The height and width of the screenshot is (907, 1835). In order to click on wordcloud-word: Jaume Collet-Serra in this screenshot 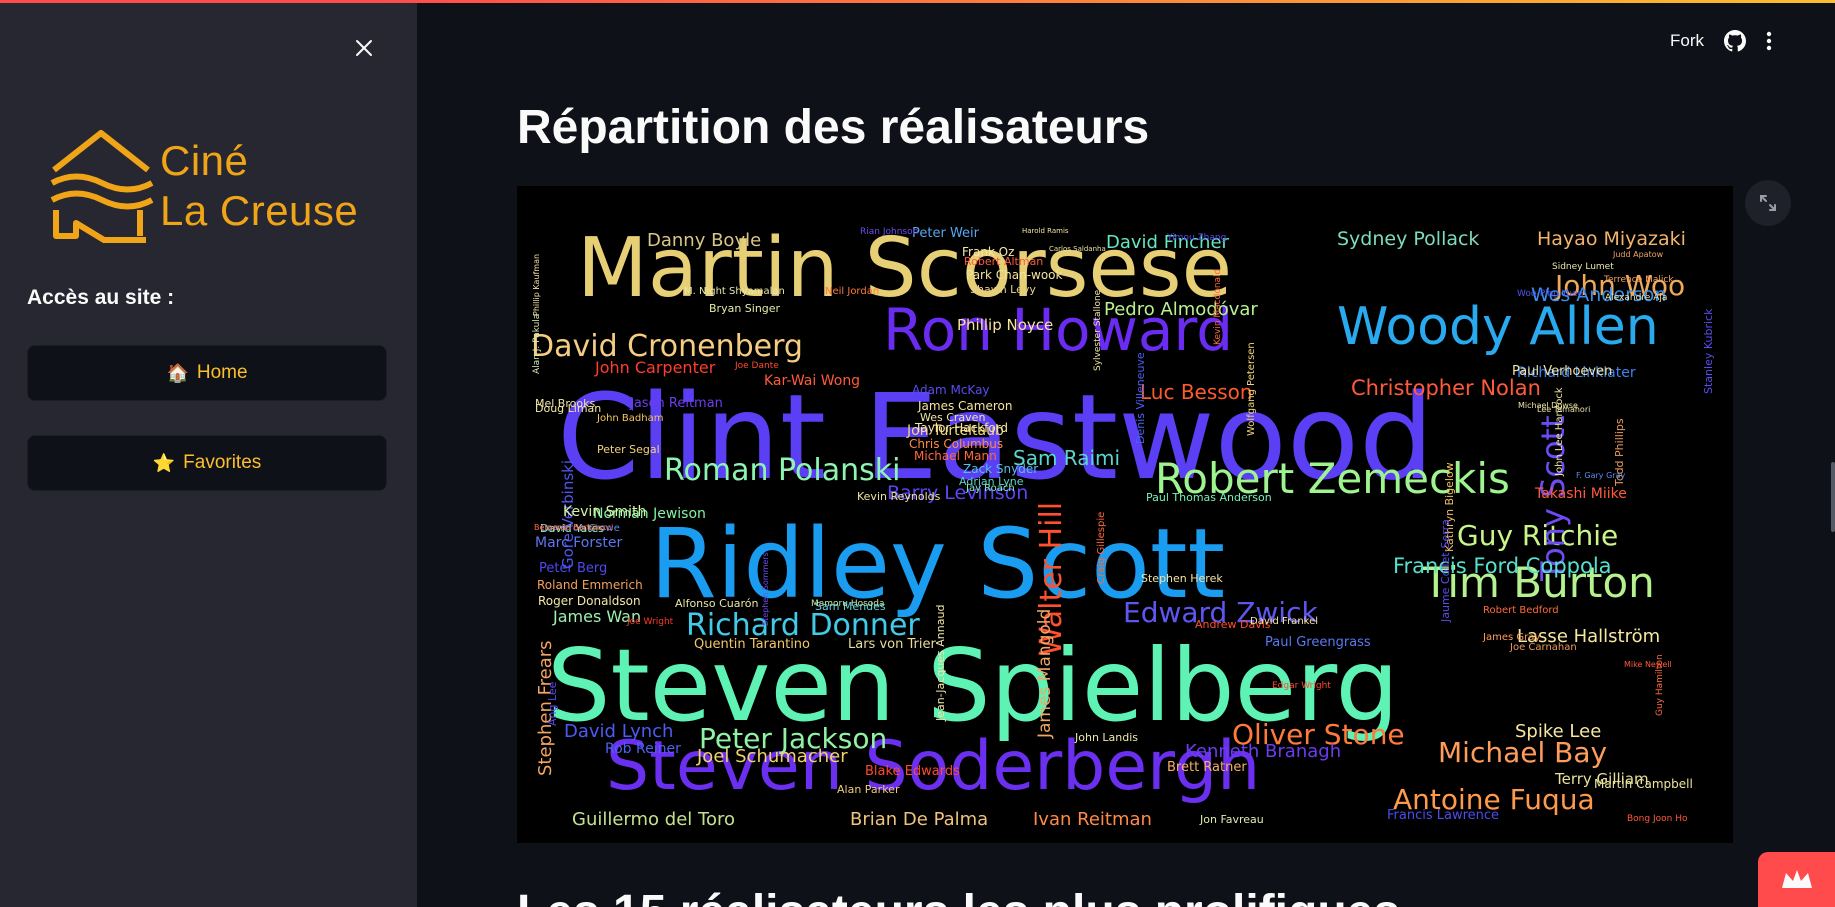, I will do `click(1445, 570)`.